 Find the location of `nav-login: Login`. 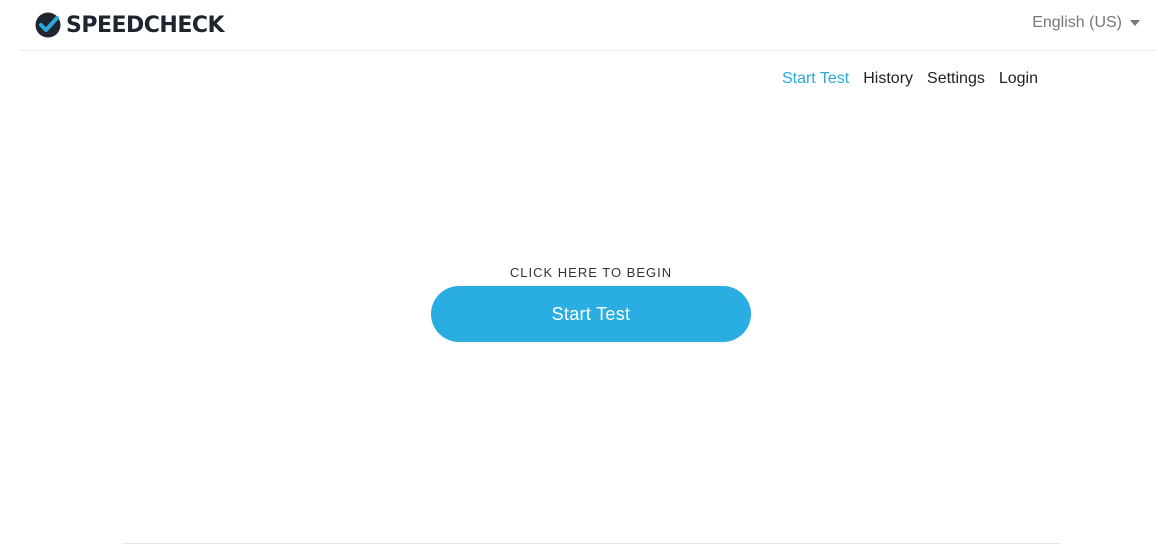

nav-login: Login is located at coordinates (1018, 79).